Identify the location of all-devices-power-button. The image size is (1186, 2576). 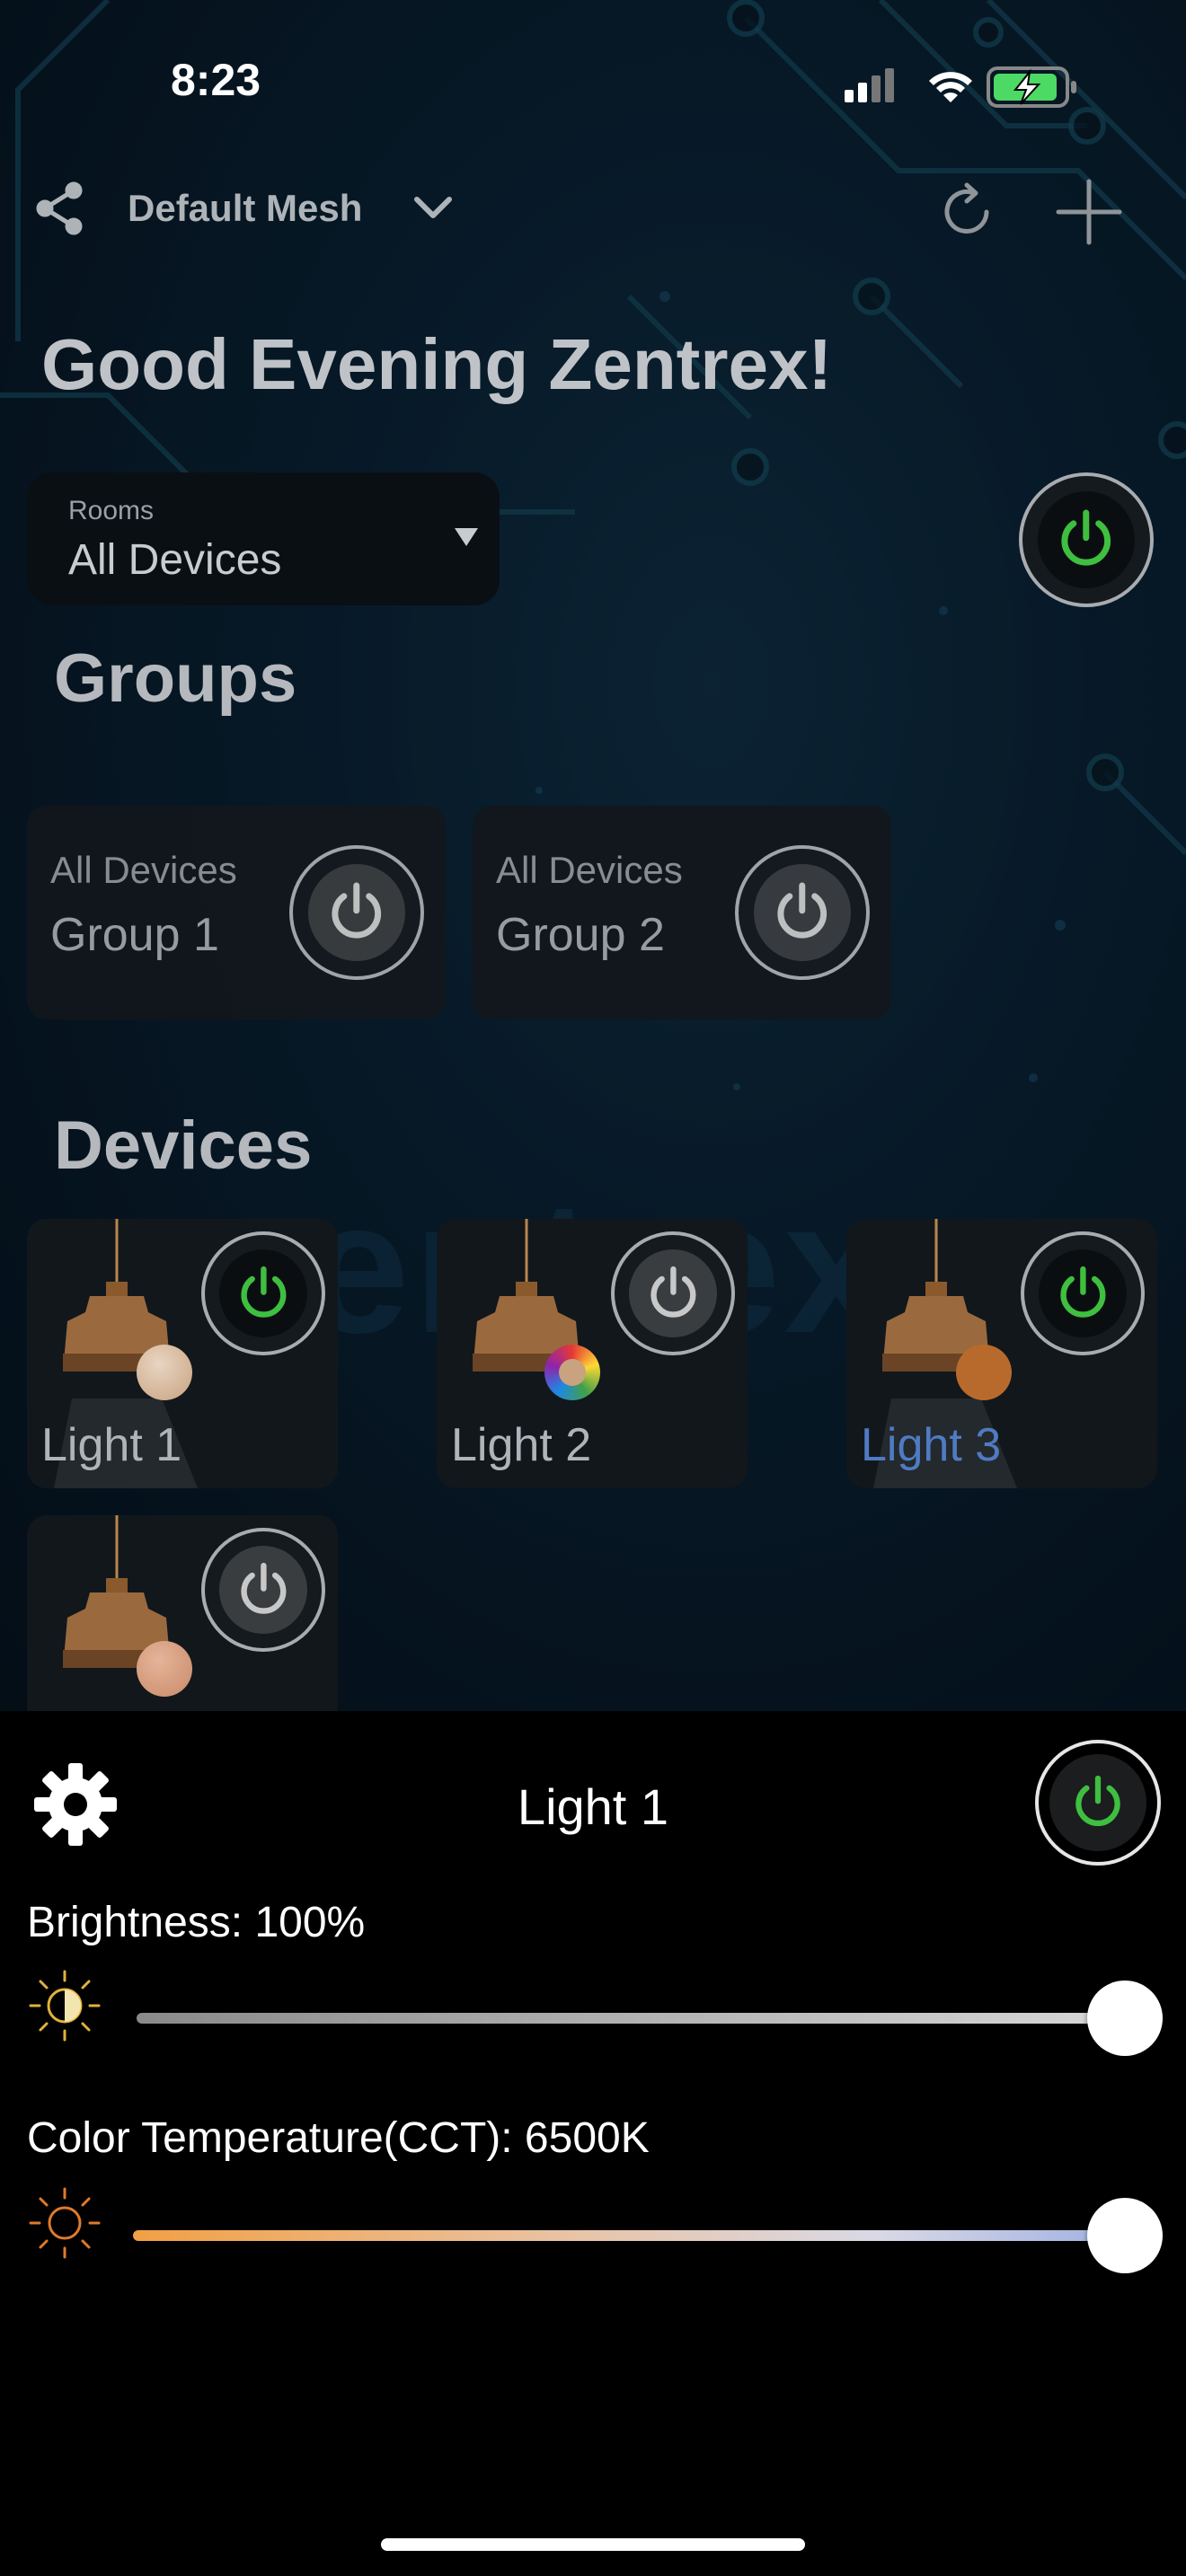
(1086, 539).